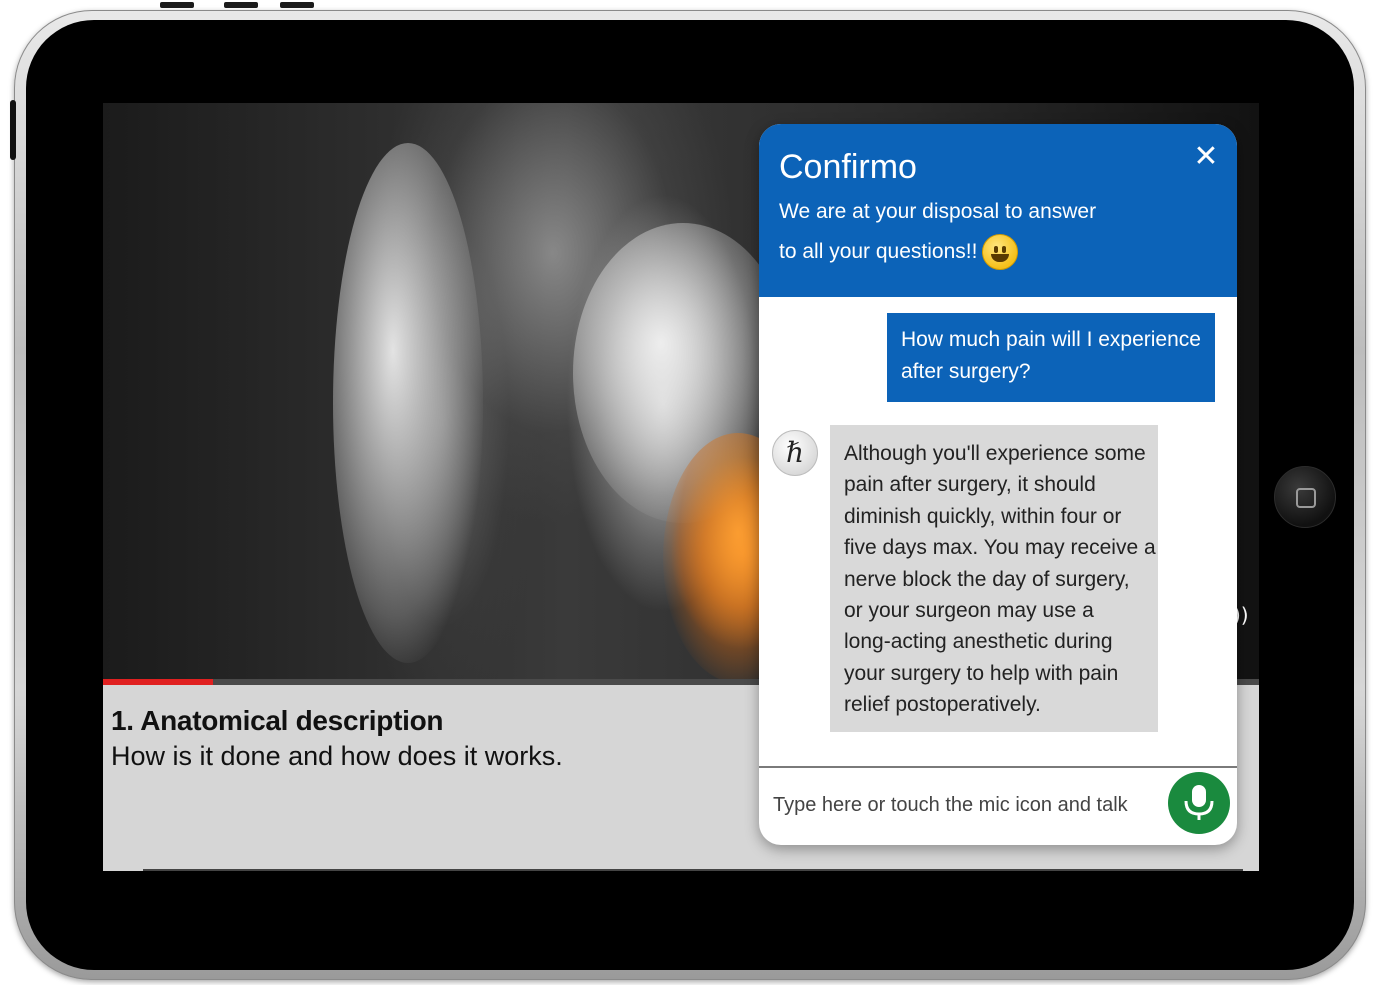  What do you see at coordinates (1051, 339) in the screenshot?
I see `user-message-line: How much pain will I experience` at bounding box center [1051, 339].